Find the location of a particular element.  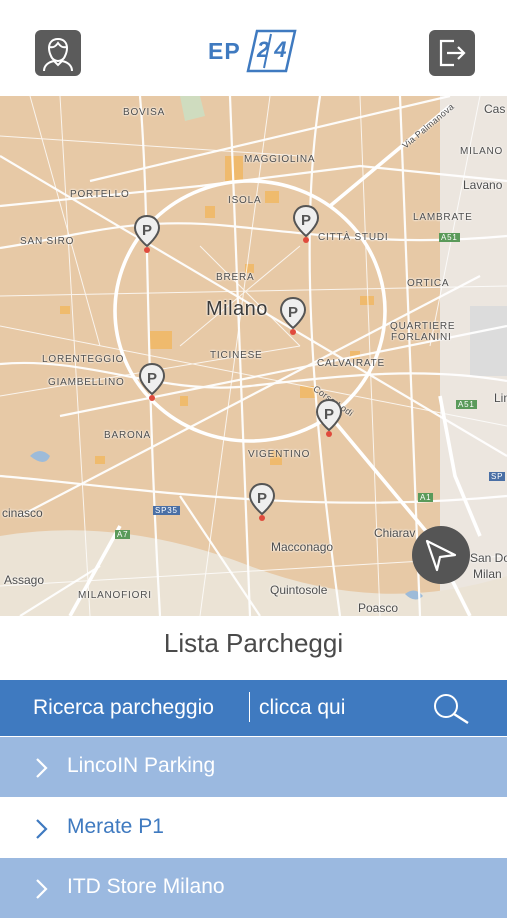

map-label-calvairate: CALVAIRATE is located at coordinates (351, 363).